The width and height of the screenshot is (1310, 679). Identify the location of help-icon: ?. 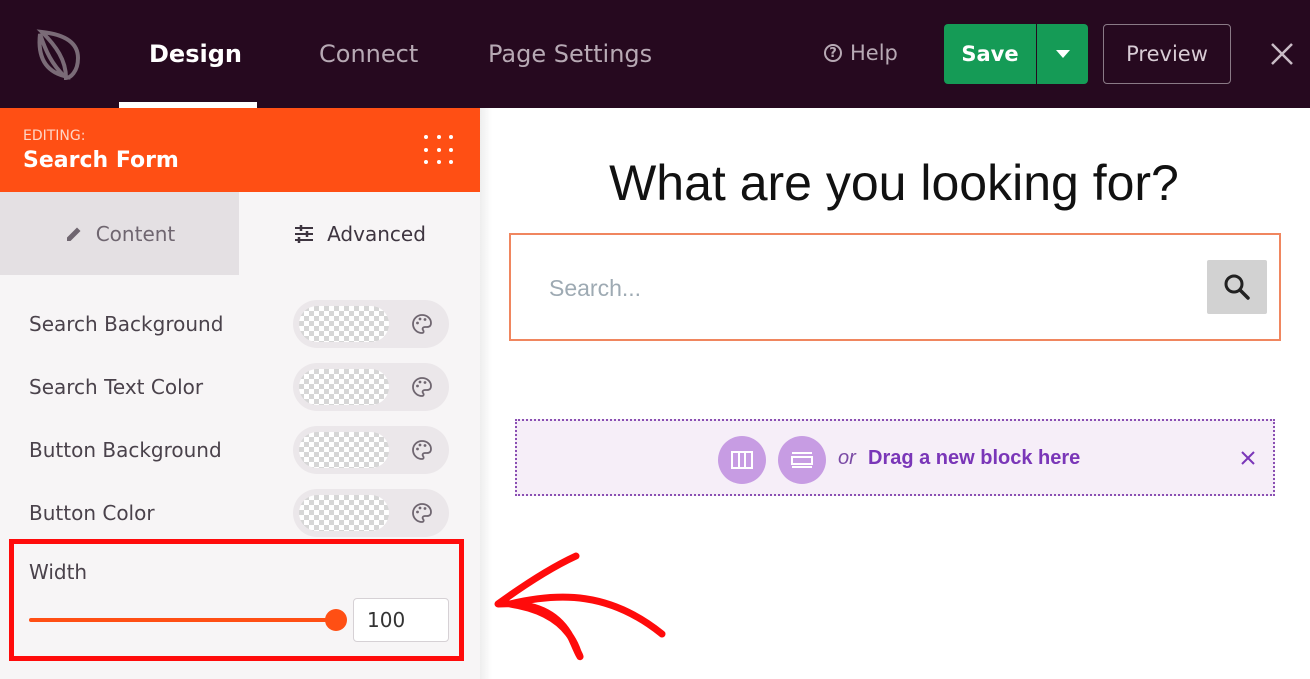
(833, 53).